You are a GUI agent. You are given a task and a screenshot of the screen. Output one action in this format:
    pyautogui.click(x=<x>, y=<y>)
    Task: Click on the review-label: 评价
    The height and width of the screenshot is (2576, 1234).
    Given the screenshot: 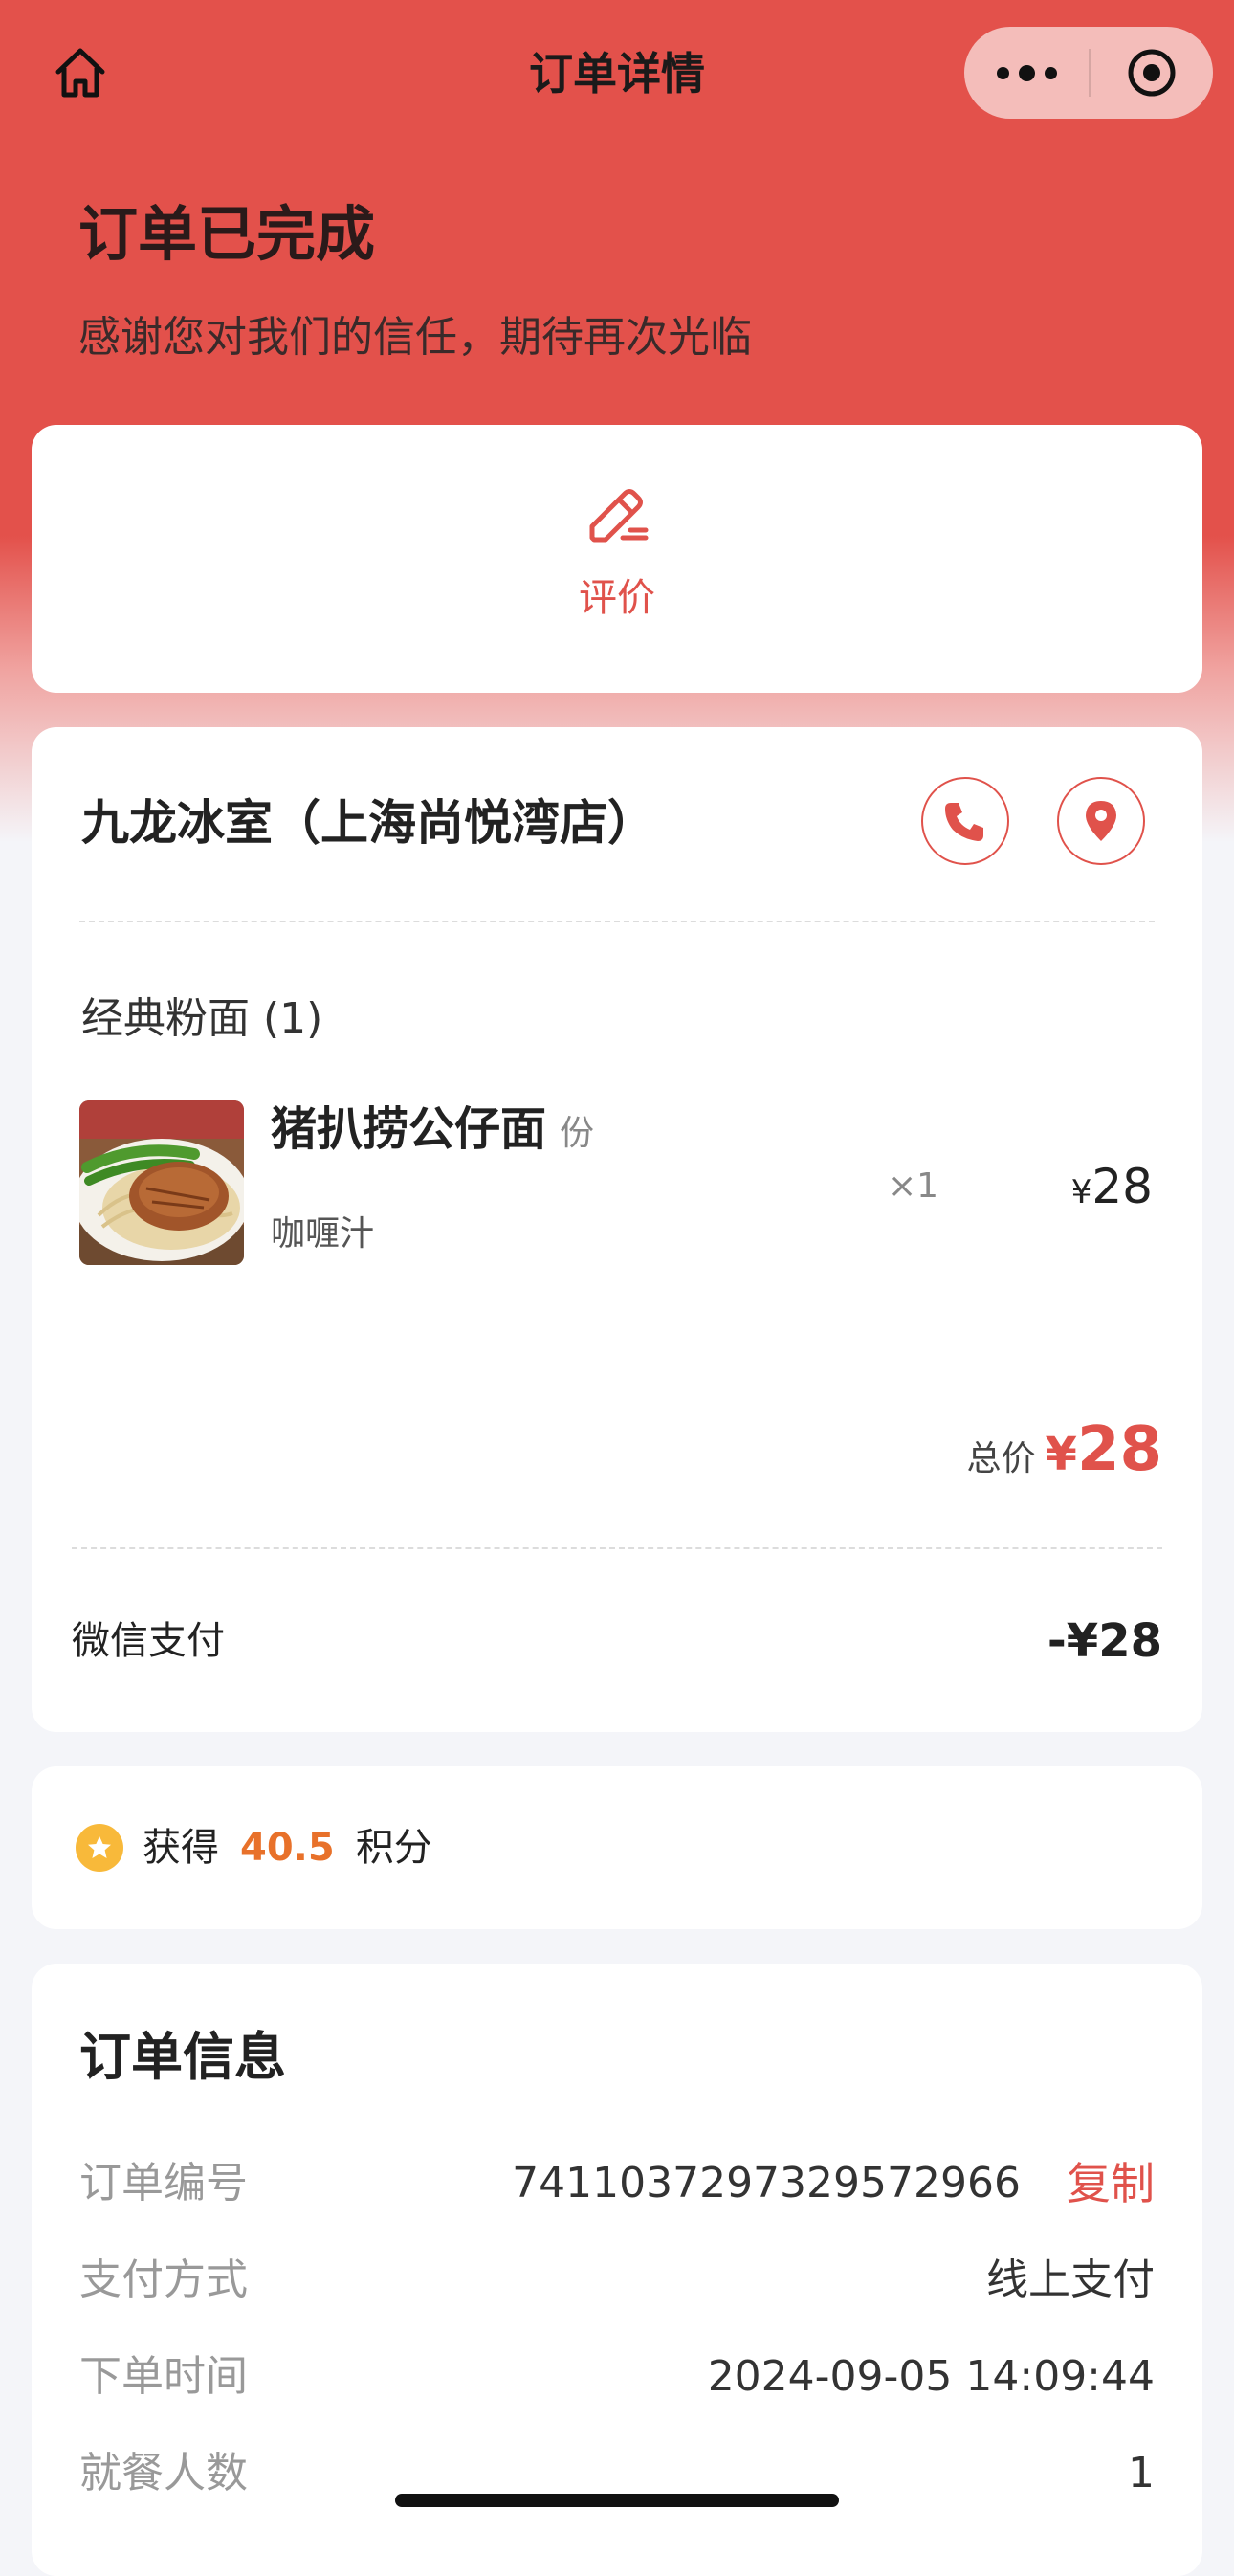 What is the action you would take?
    pyautogui.click(x=617, y=598)
    